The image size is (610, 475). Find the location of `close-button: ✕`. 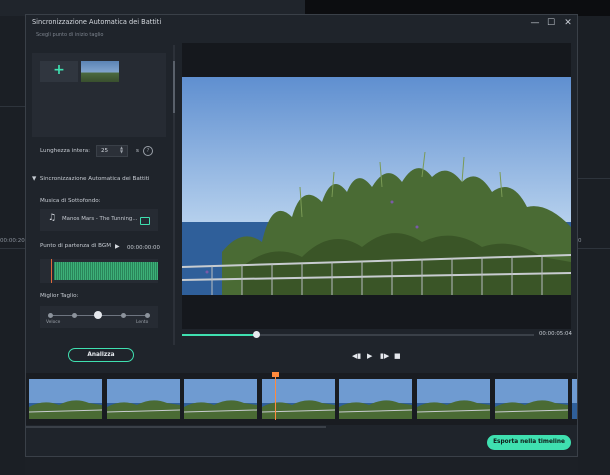

close-button: ✕ is located at coordinates (568, 23).